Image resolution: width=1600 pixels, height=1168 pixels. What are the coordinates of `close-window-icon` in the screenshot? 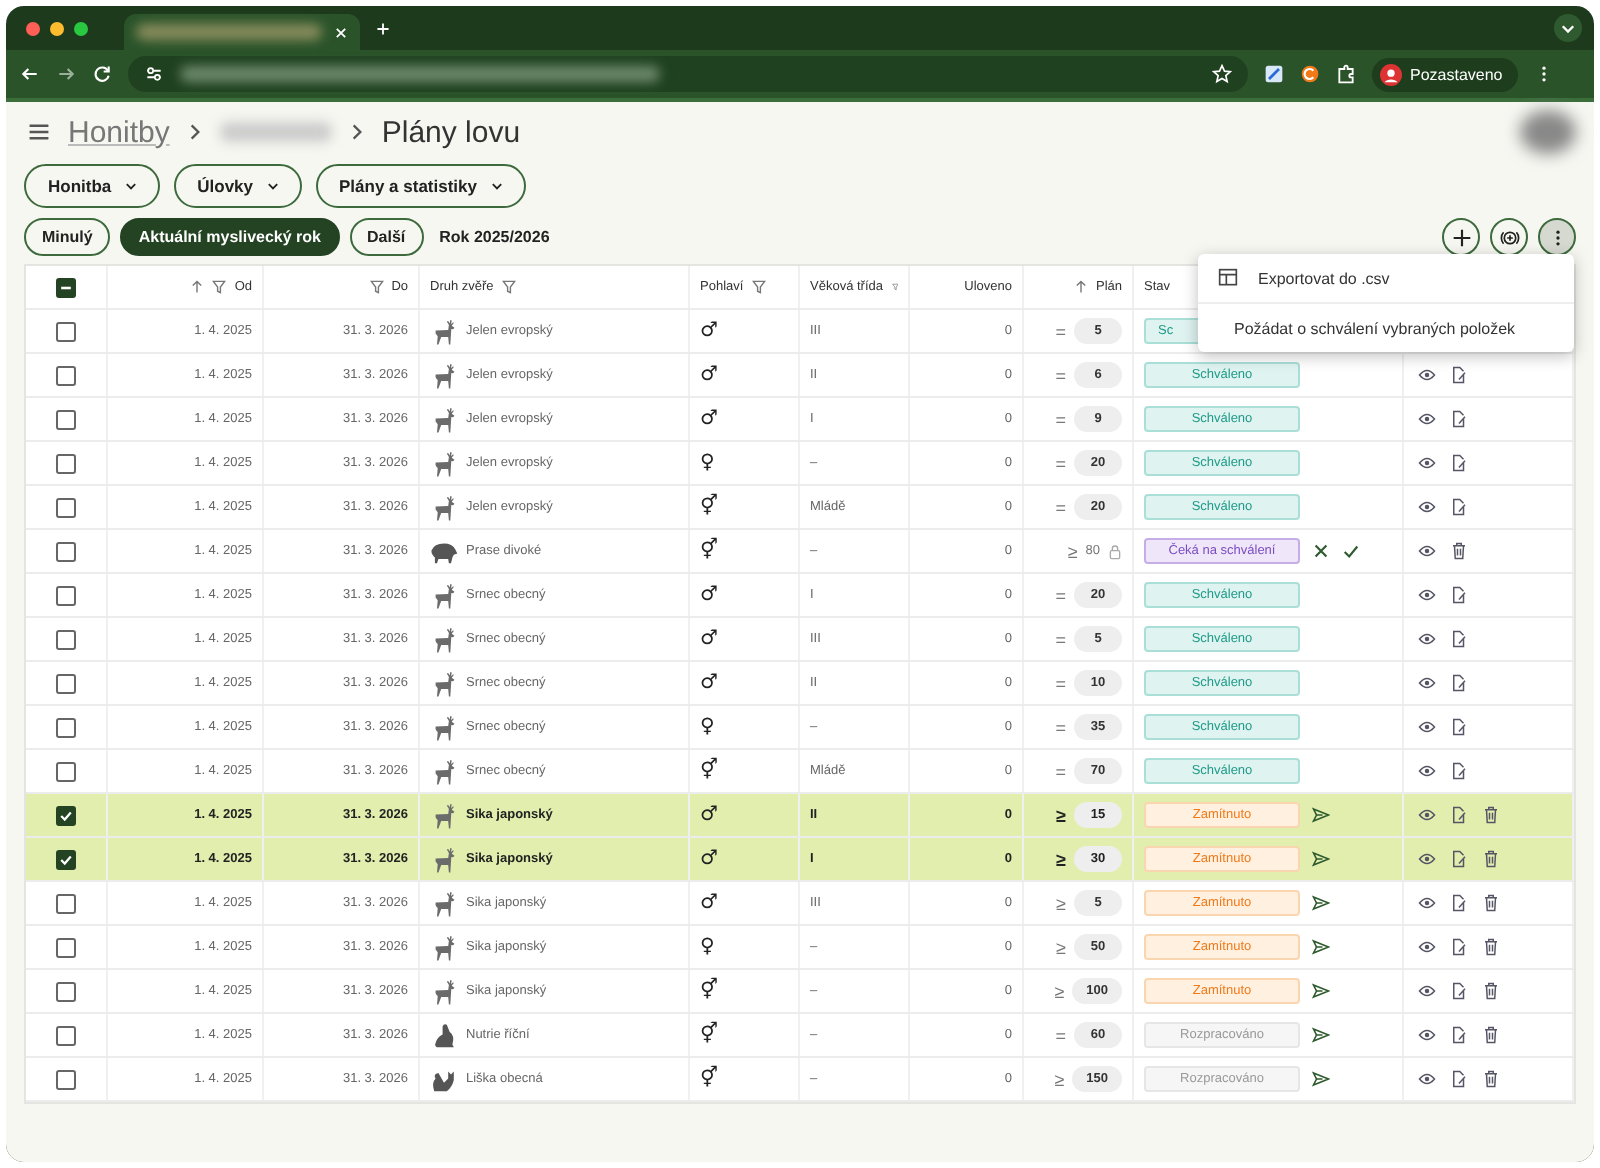 It's located at (33, 28).